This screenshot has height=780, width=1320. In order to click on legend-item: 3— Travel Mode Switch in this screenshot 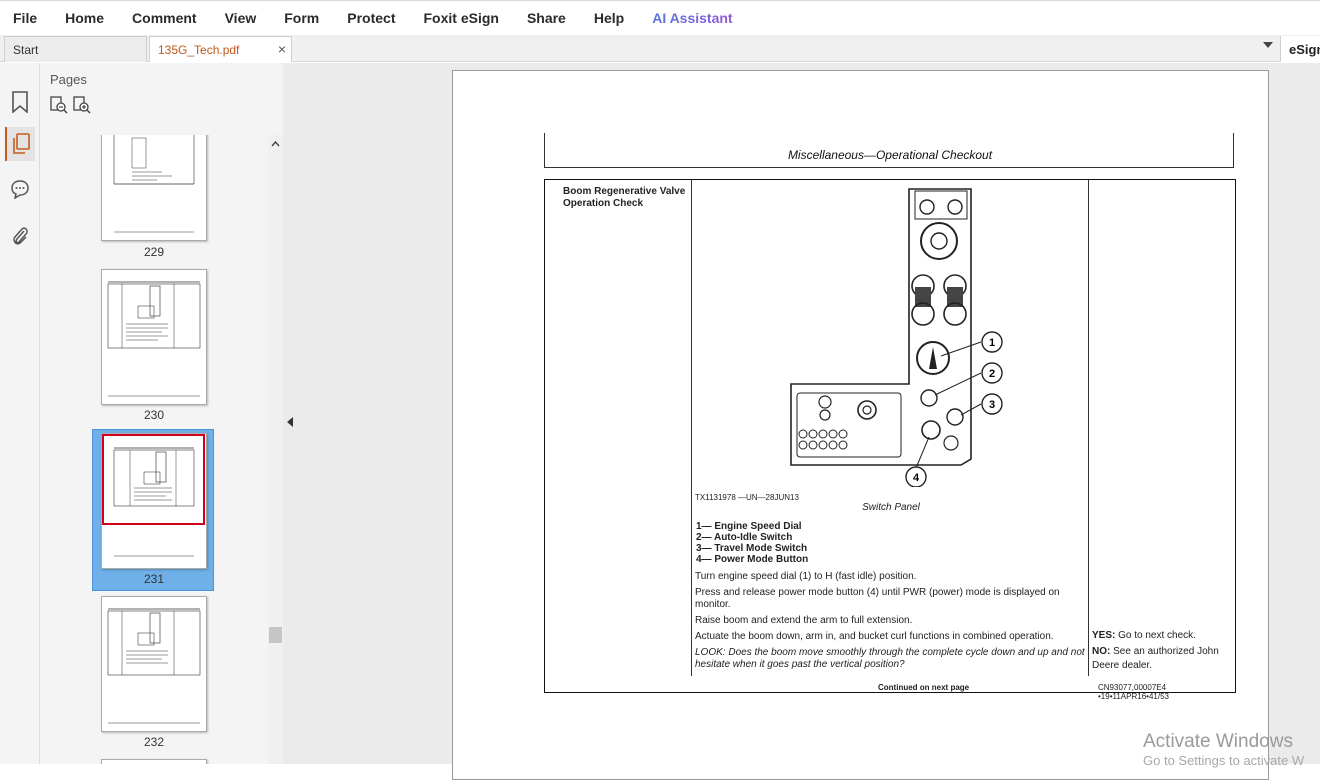, I will do `click(752, 548)`.